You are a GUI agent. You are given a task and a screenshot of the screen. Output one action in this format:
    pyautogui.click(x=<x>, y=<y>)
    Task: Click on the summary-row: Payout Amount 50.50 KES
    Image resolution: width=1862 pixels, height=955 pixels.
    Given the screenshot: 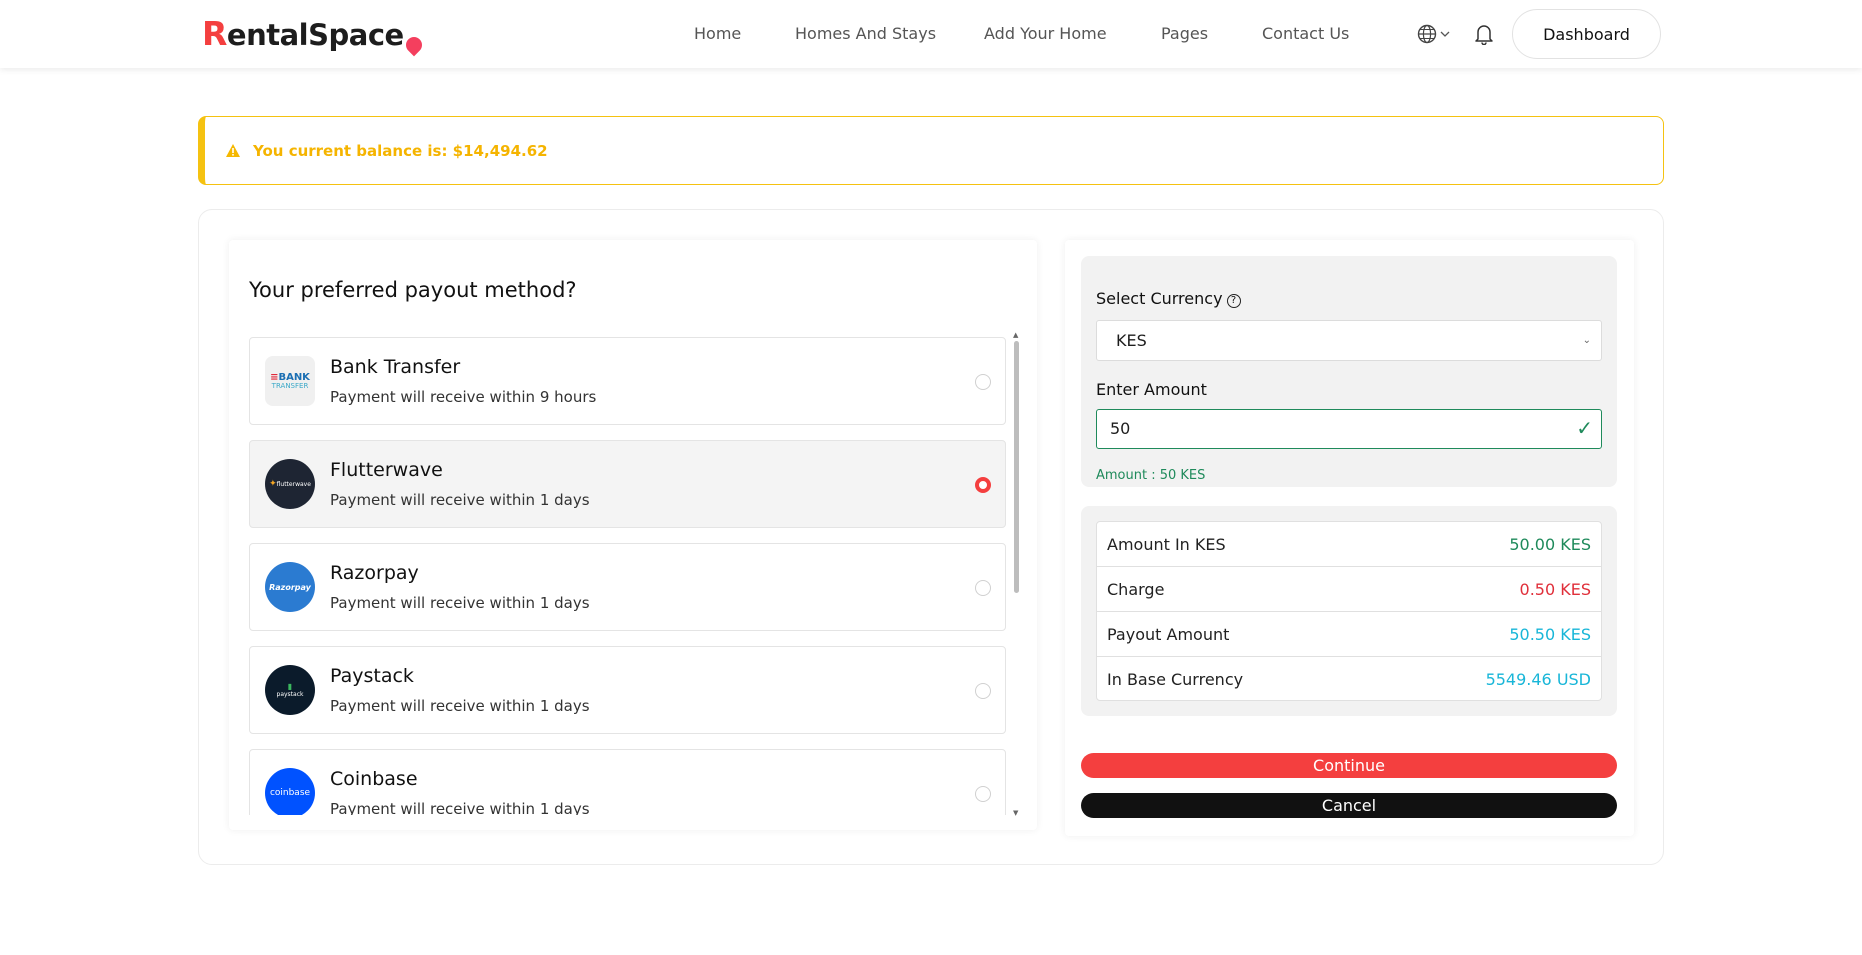 What is the action you would take?
    pyautogui.click(x=1349, y=634)
    